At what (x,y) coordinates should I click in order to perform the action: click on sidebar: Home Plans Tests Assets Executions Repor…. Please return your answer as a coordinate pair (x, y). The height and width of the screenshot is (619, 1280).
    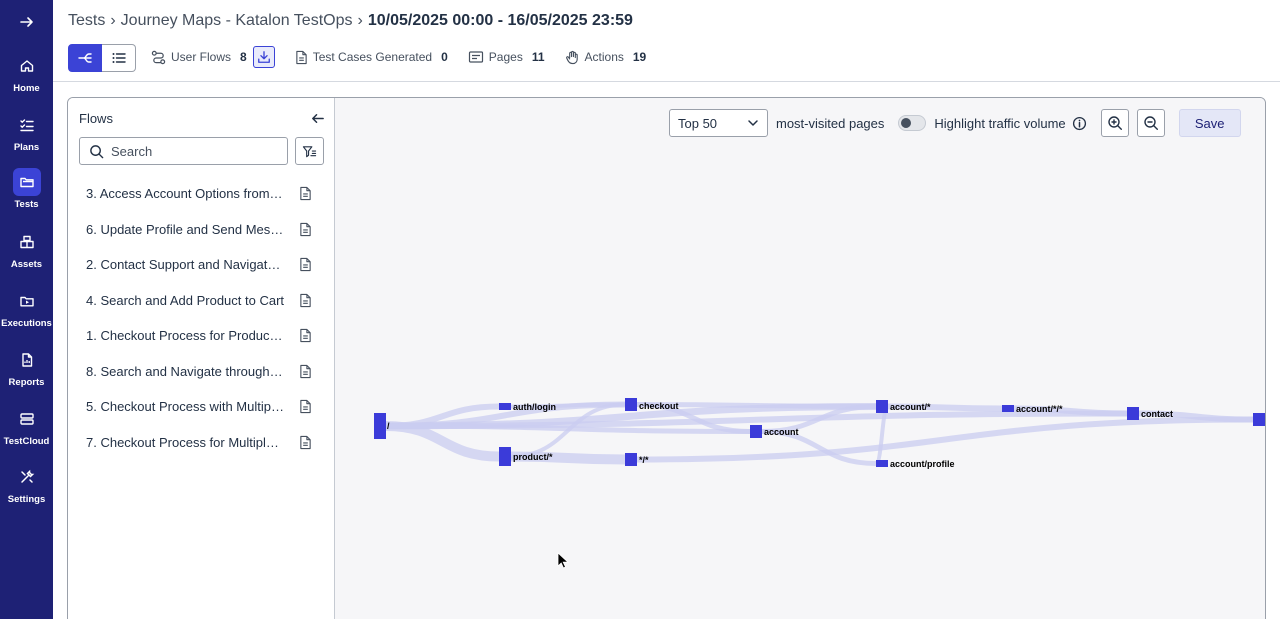
    Looking at the image, I should click on (26, 309).